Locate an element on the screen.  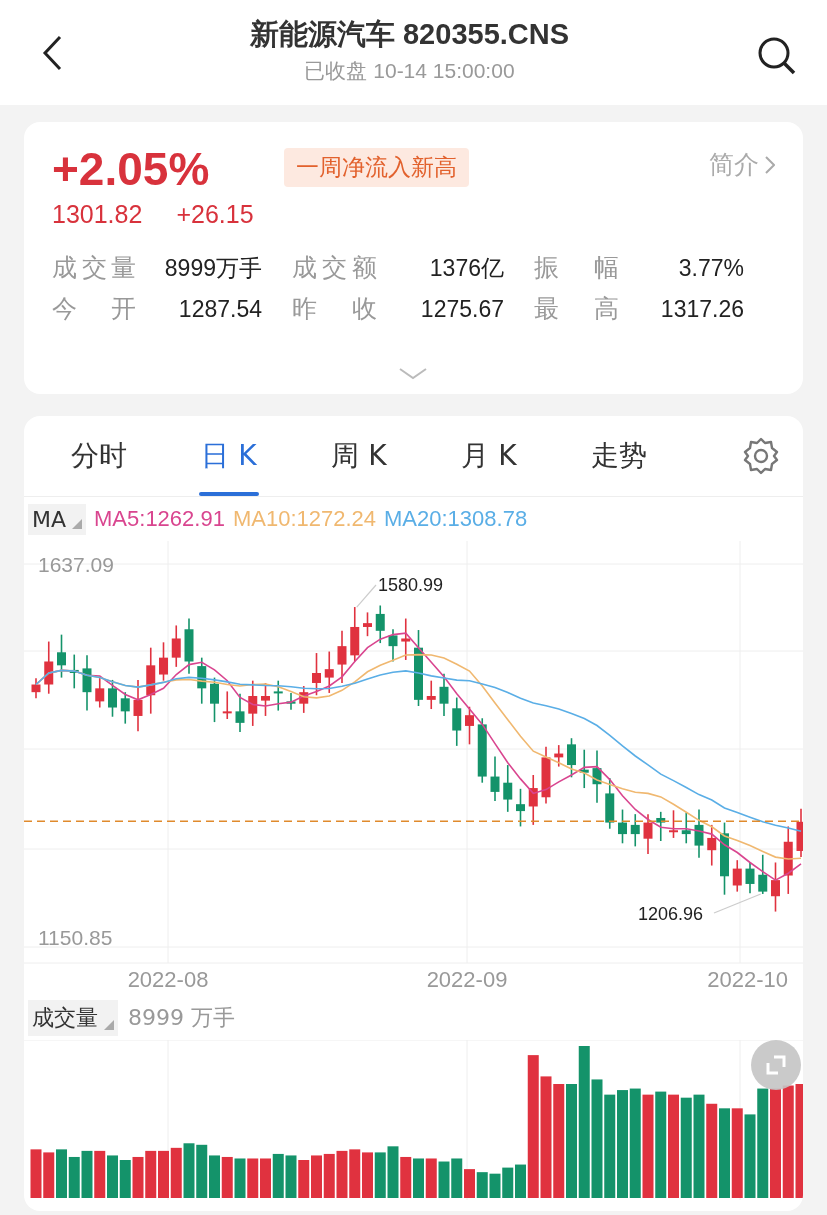
fullscreen-icon is located at coordinates (776, 1065).